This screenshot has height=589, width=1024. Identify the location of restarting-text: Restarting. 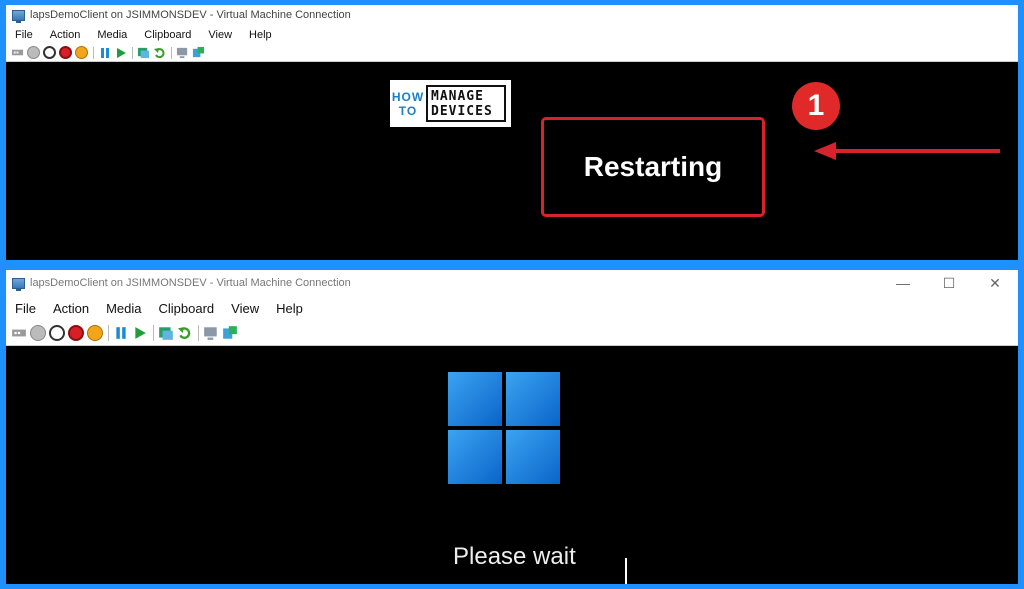
(653, 166).